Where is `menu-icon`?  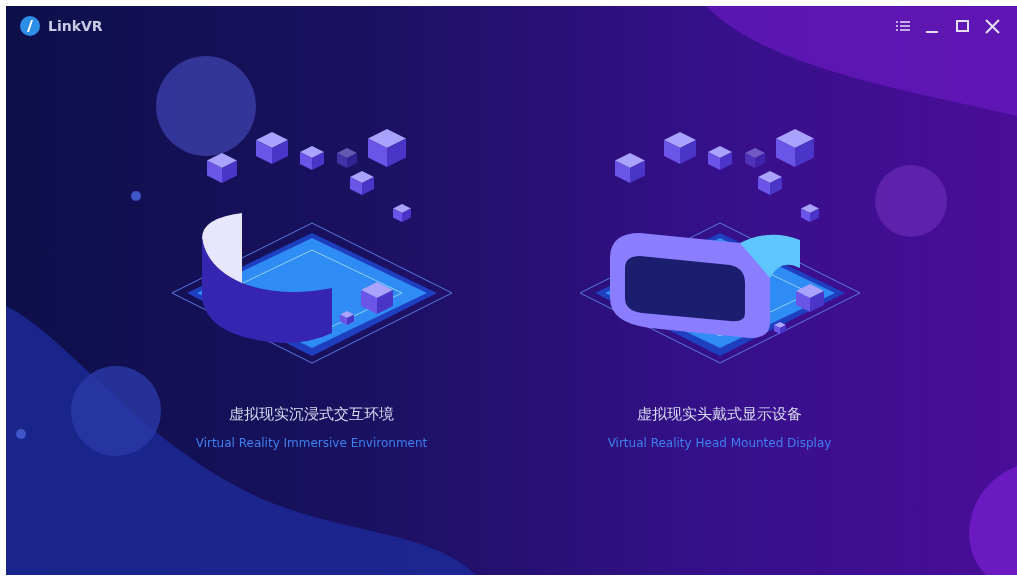 menu-icon is located at coordinates (902, 25).